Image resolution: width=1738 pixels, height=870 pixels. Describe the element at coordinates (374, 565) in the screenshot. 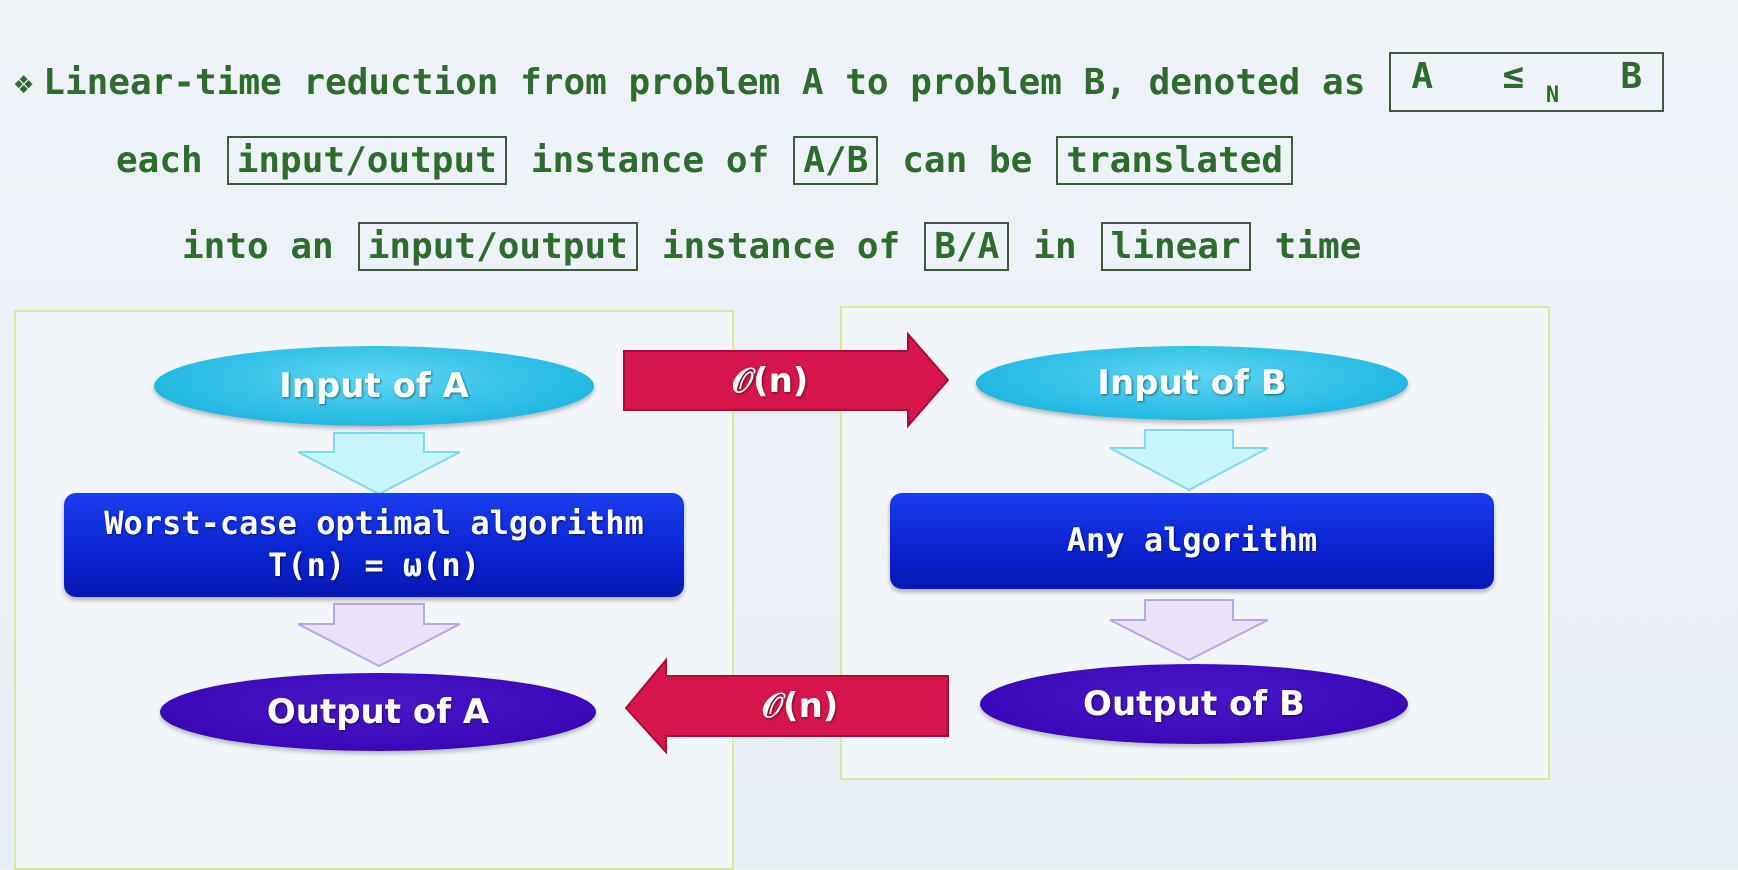

I see `algorithm-a-line2: T(n) = ω(n)` at that location.